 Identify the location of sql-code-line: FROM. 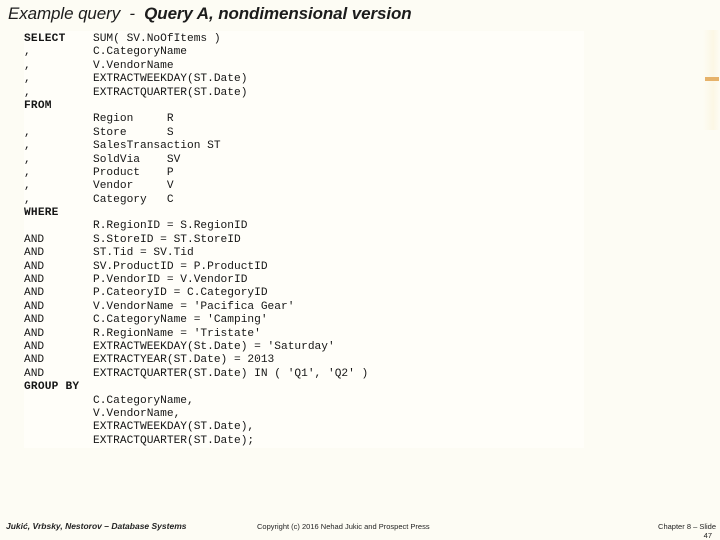
(304, 106).